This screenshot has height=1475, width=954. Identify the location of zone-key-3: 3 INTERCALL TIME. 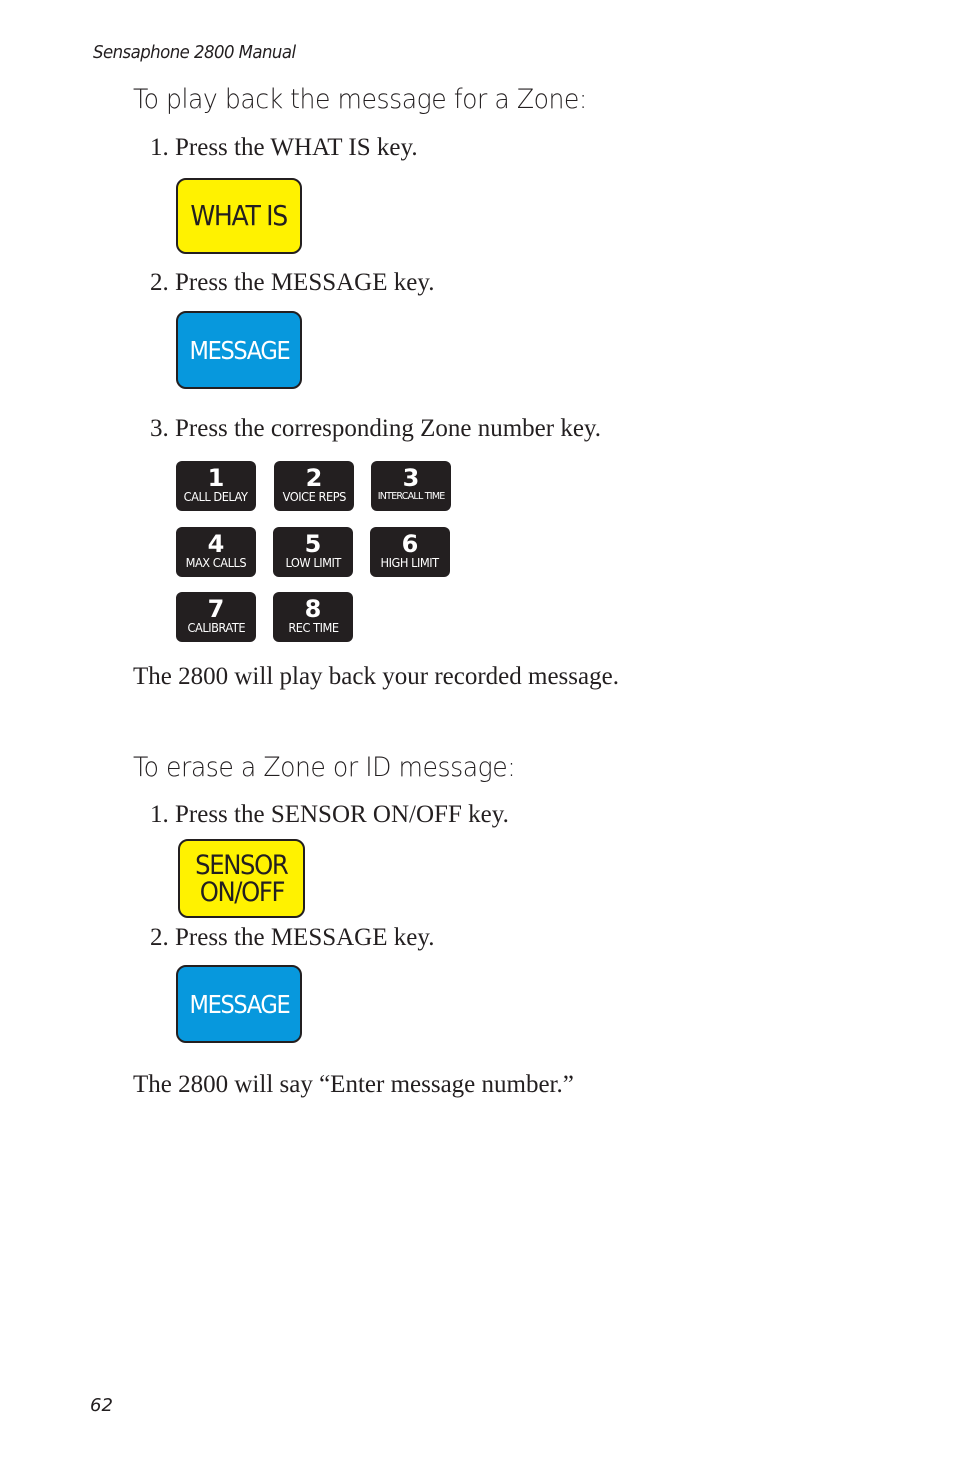
(411, 486).